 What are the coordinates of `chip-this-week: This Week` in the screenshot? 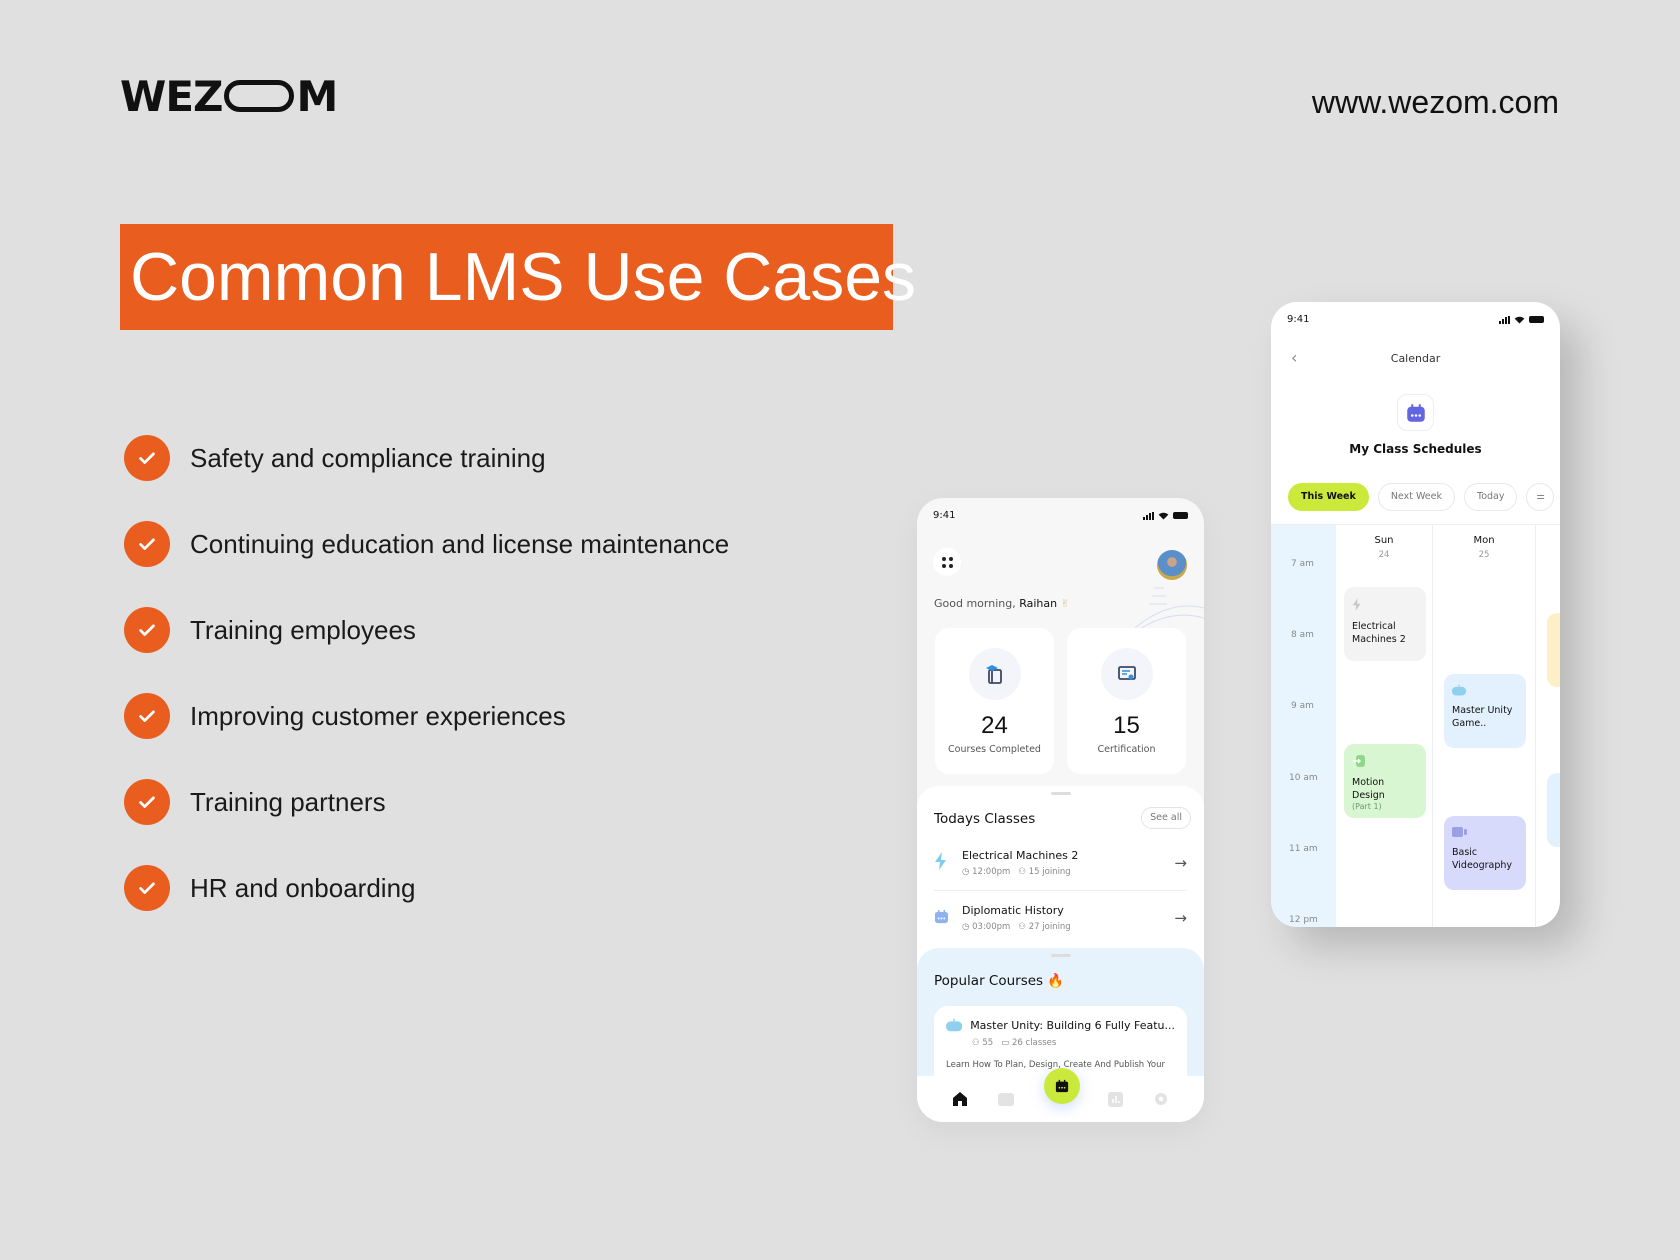 It's located at (1328, 497).